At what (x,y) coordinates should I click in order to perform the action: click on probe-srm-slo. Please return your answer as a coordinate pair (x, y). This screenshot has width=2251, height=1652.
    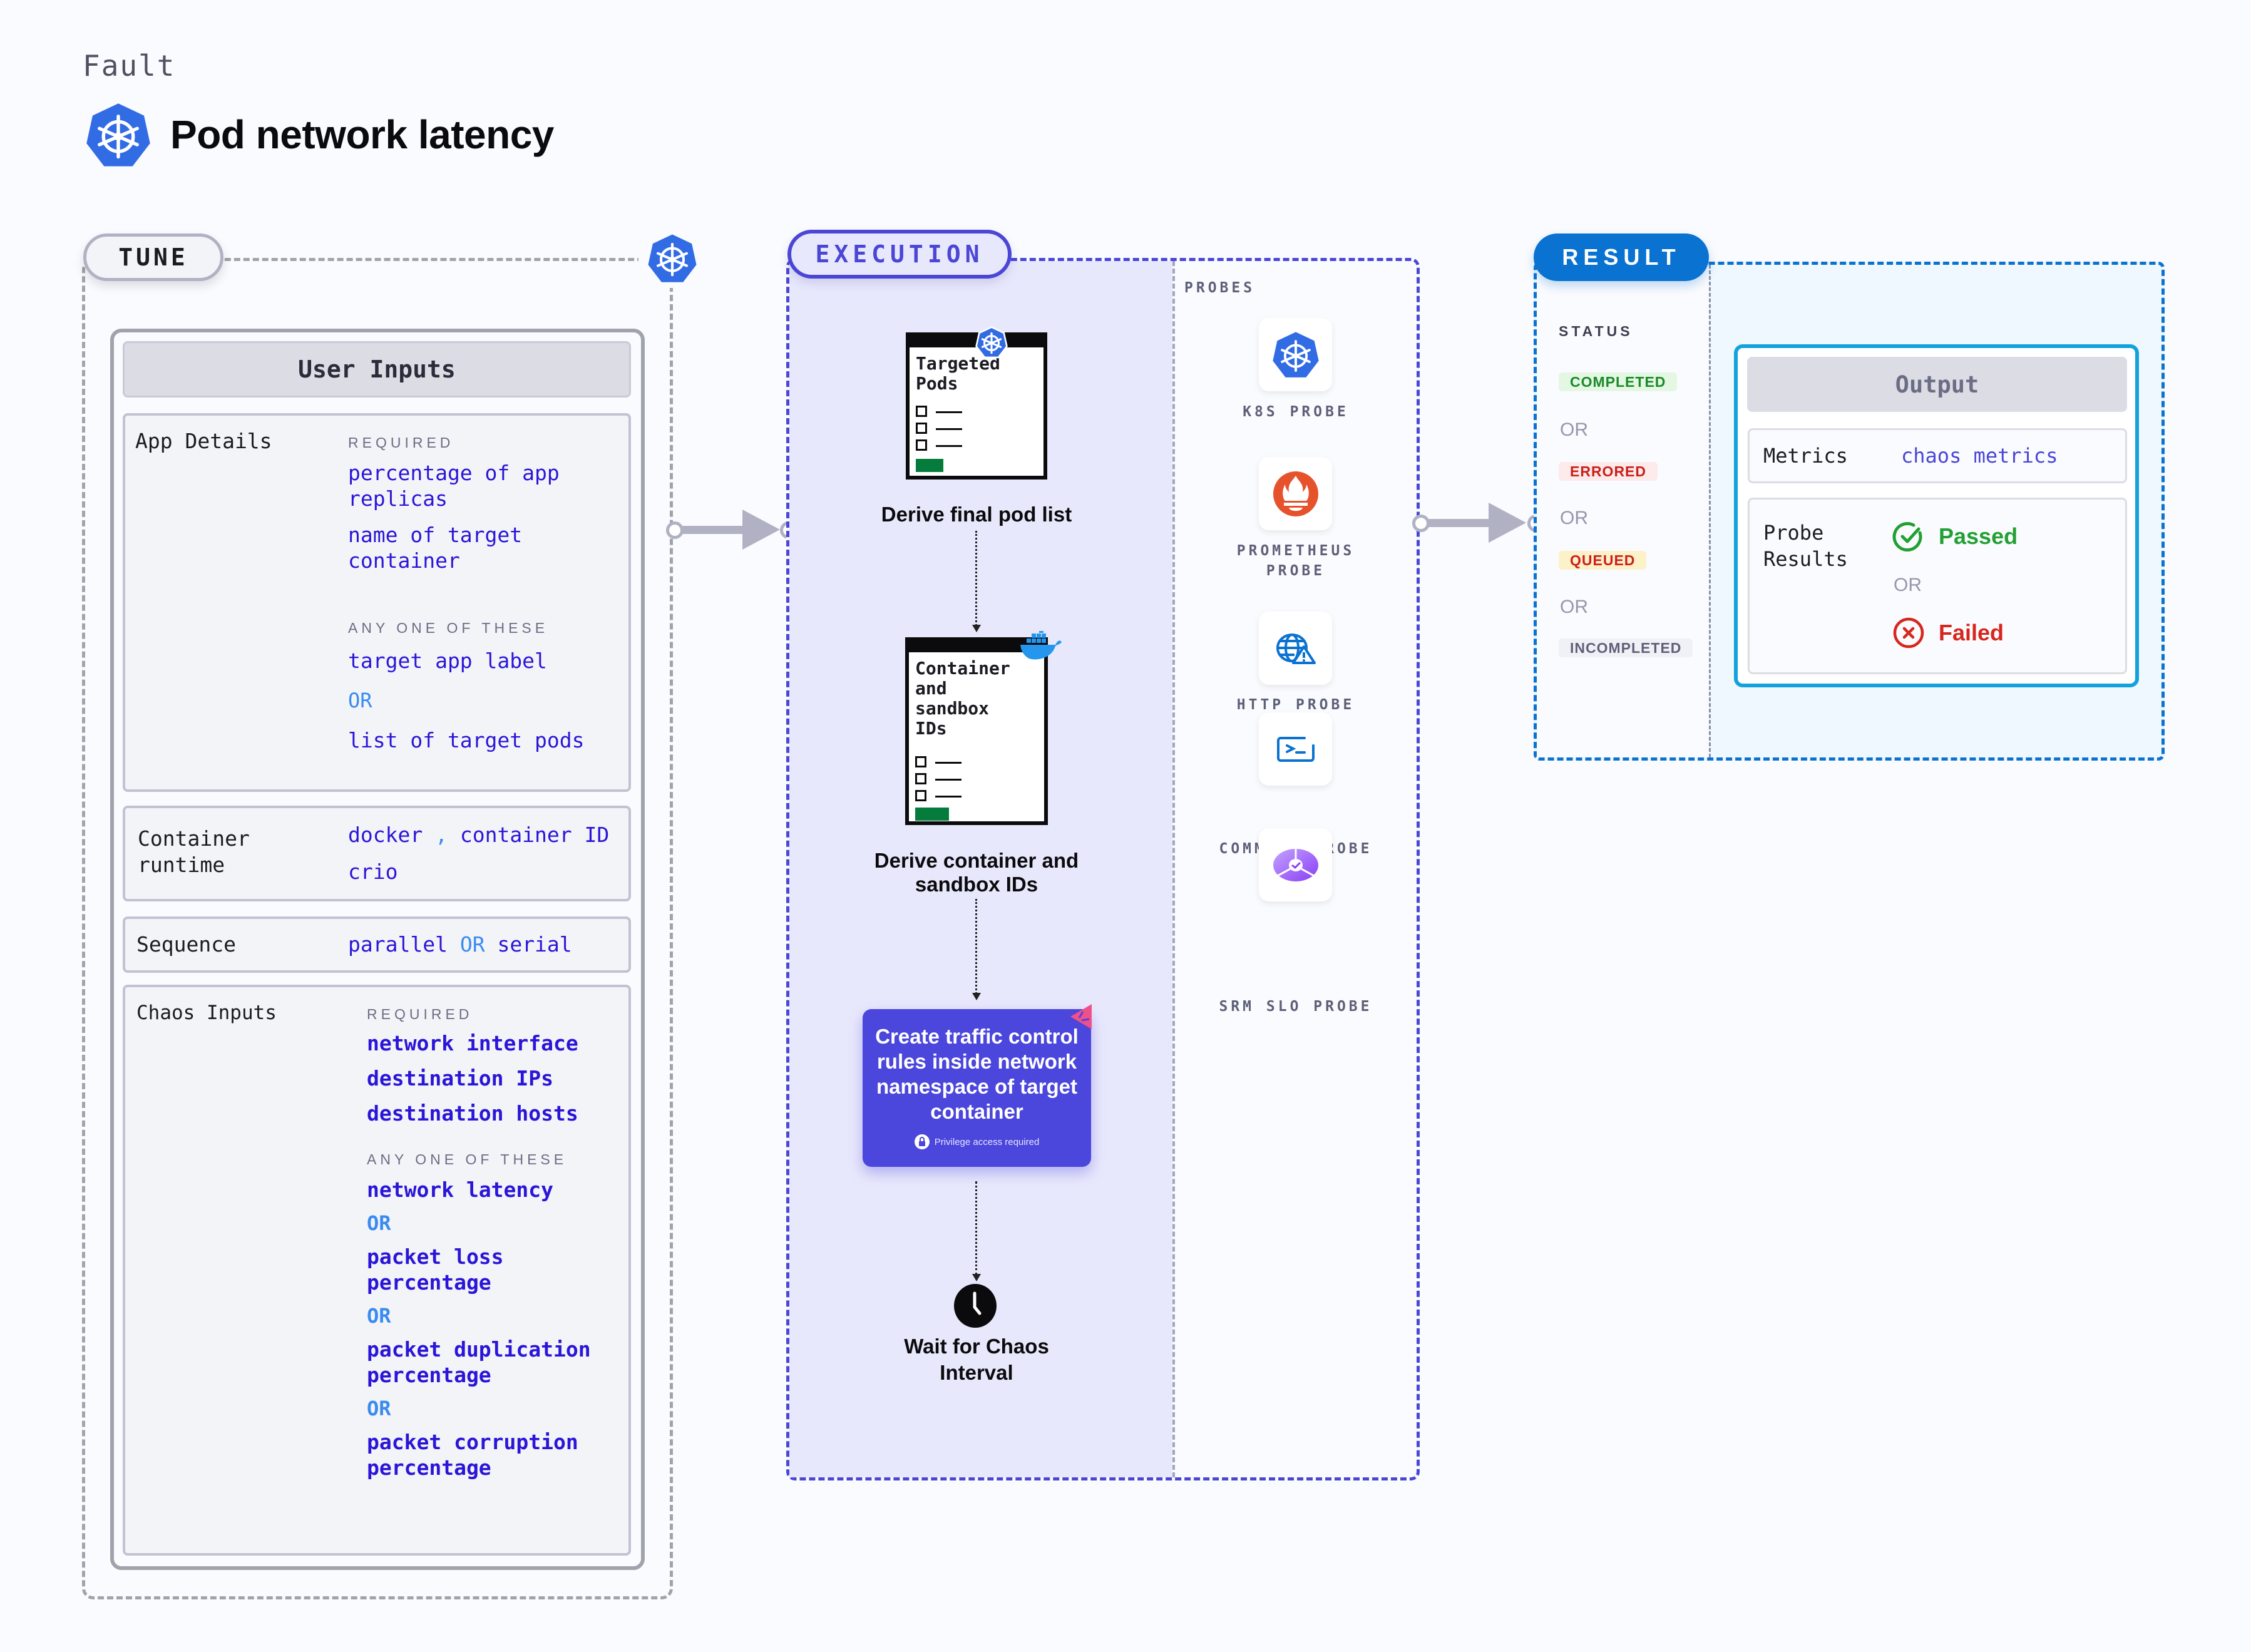
    Looking at the image, I should click on (1295, 864).